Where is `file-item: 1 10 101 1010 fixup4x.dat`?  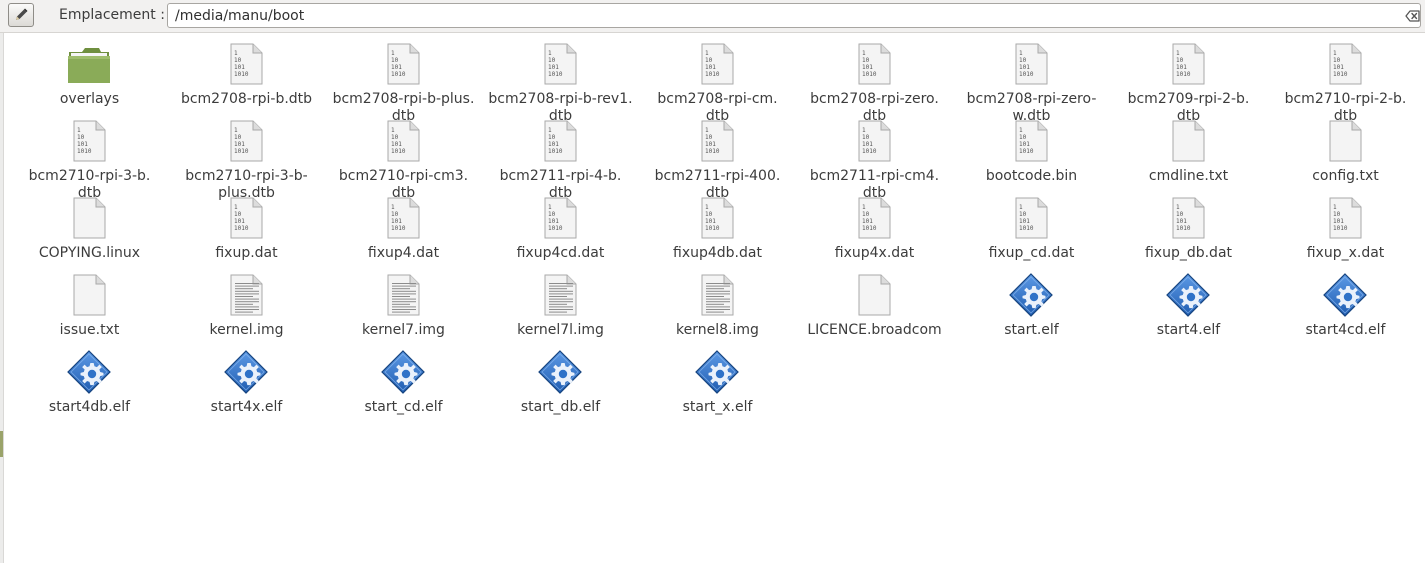
file-item: 1 10 101 1010 fixup4x.dat is located at coordinates (874, 231).